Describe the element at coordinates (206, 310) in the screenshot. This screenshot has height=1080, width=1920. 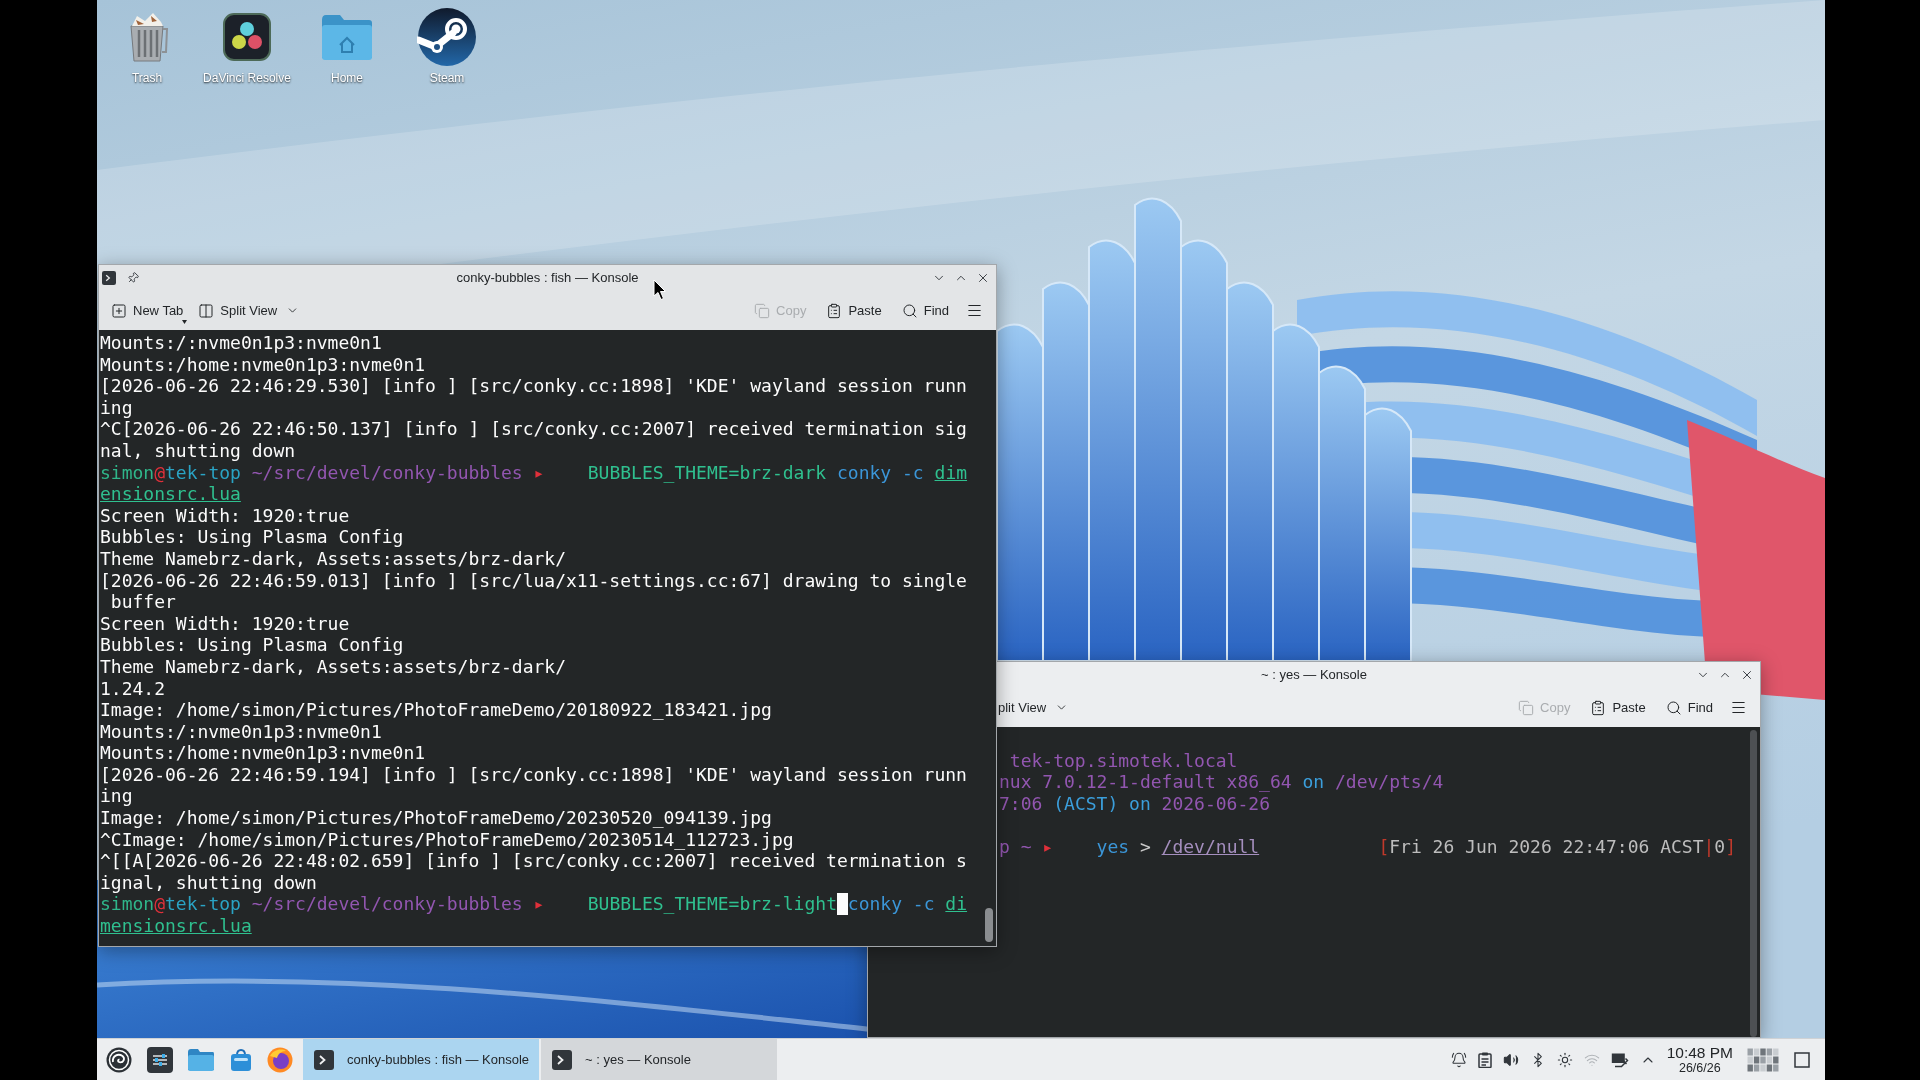
I see `split-columns-icon` at that location.